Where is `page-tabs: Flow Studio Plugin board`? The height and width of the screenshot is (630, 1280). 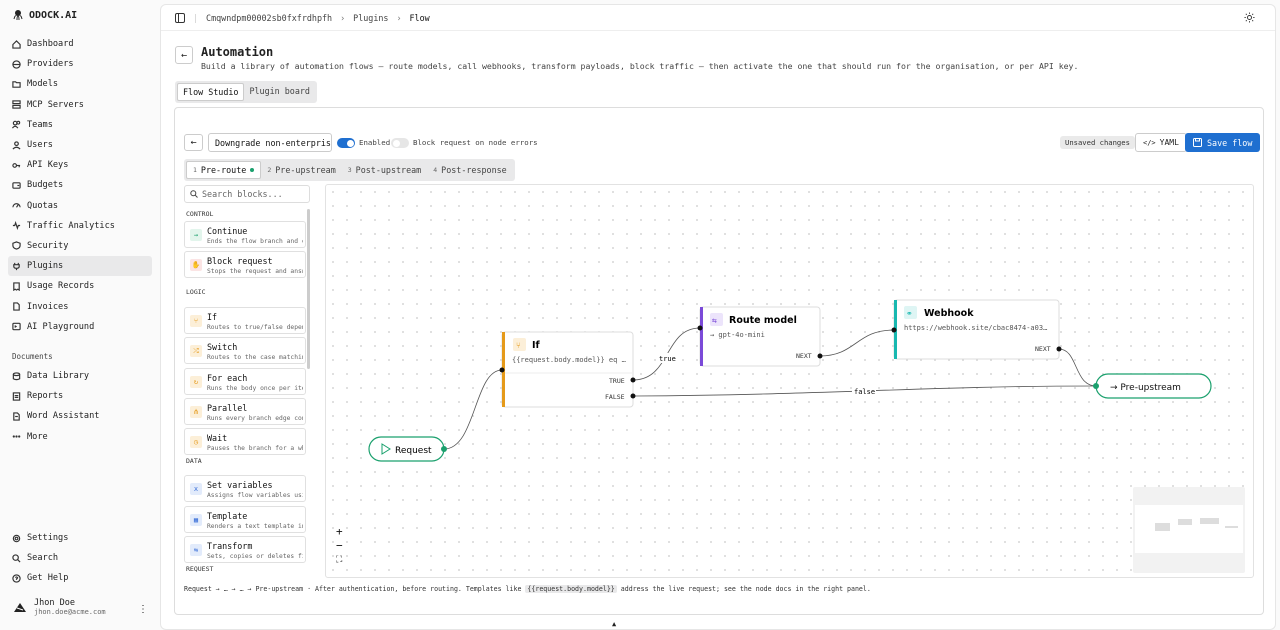
page-tabs: Flow Studio Plugin board is located at coordinates (246, 92).